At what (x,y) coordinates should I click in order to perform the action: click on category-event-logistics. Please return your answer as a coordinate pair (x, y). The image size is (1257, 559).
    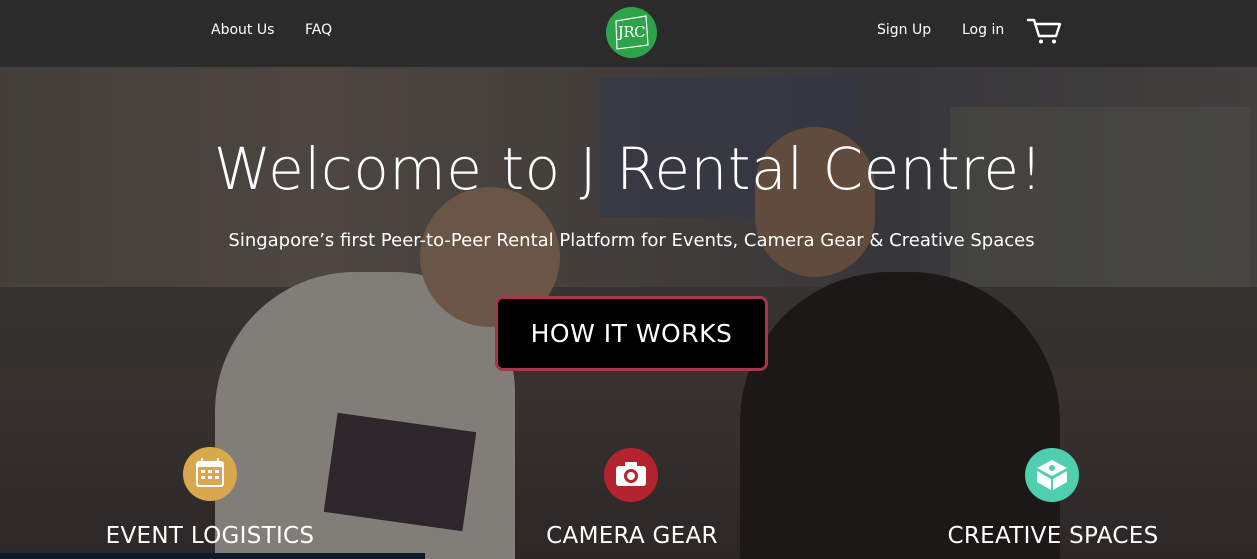
    Looking at the image, I should click on (210, 474).